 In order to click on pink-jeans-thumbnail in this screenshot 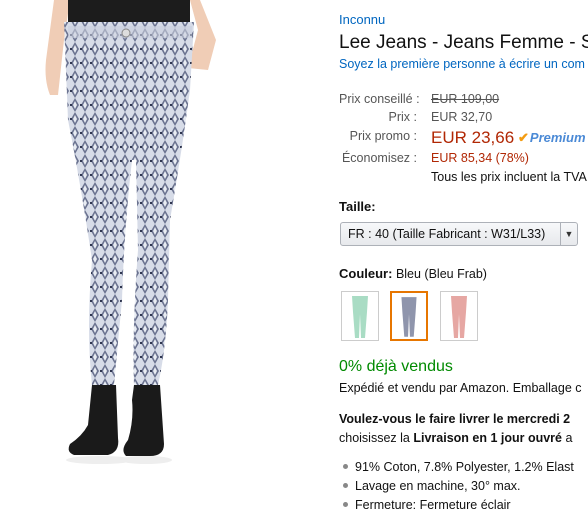, I will do `click(459, 317)`.